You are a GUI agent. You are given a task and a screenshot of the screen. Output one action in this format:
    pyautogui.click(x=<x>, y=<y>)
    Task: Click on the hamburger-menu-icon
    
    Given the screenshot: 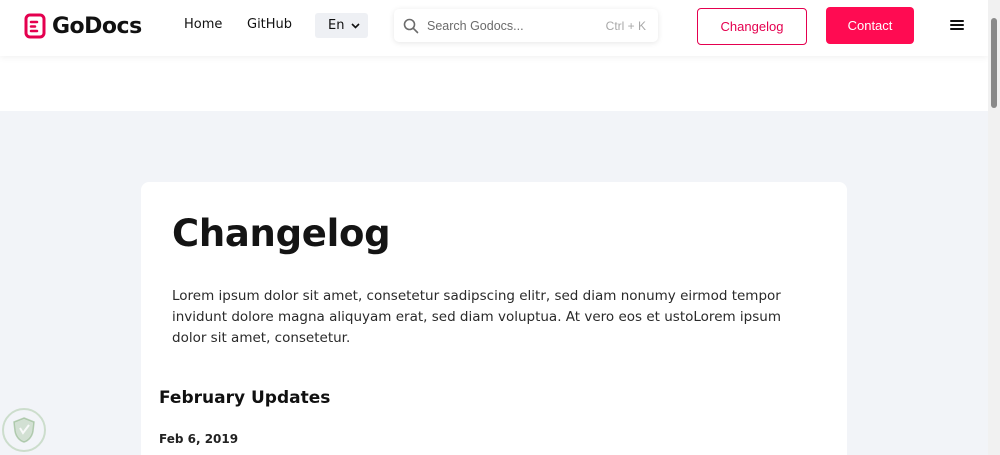 What is the action you would take?
    pyautogui.click(x=957, y=25)
    